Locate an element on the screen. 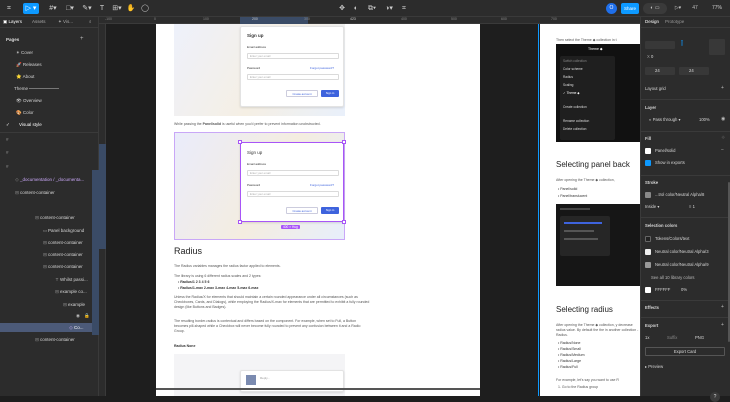 The height and width of the screenshot is (402, 730). alignment-controls is located at coordinates (660, 45).